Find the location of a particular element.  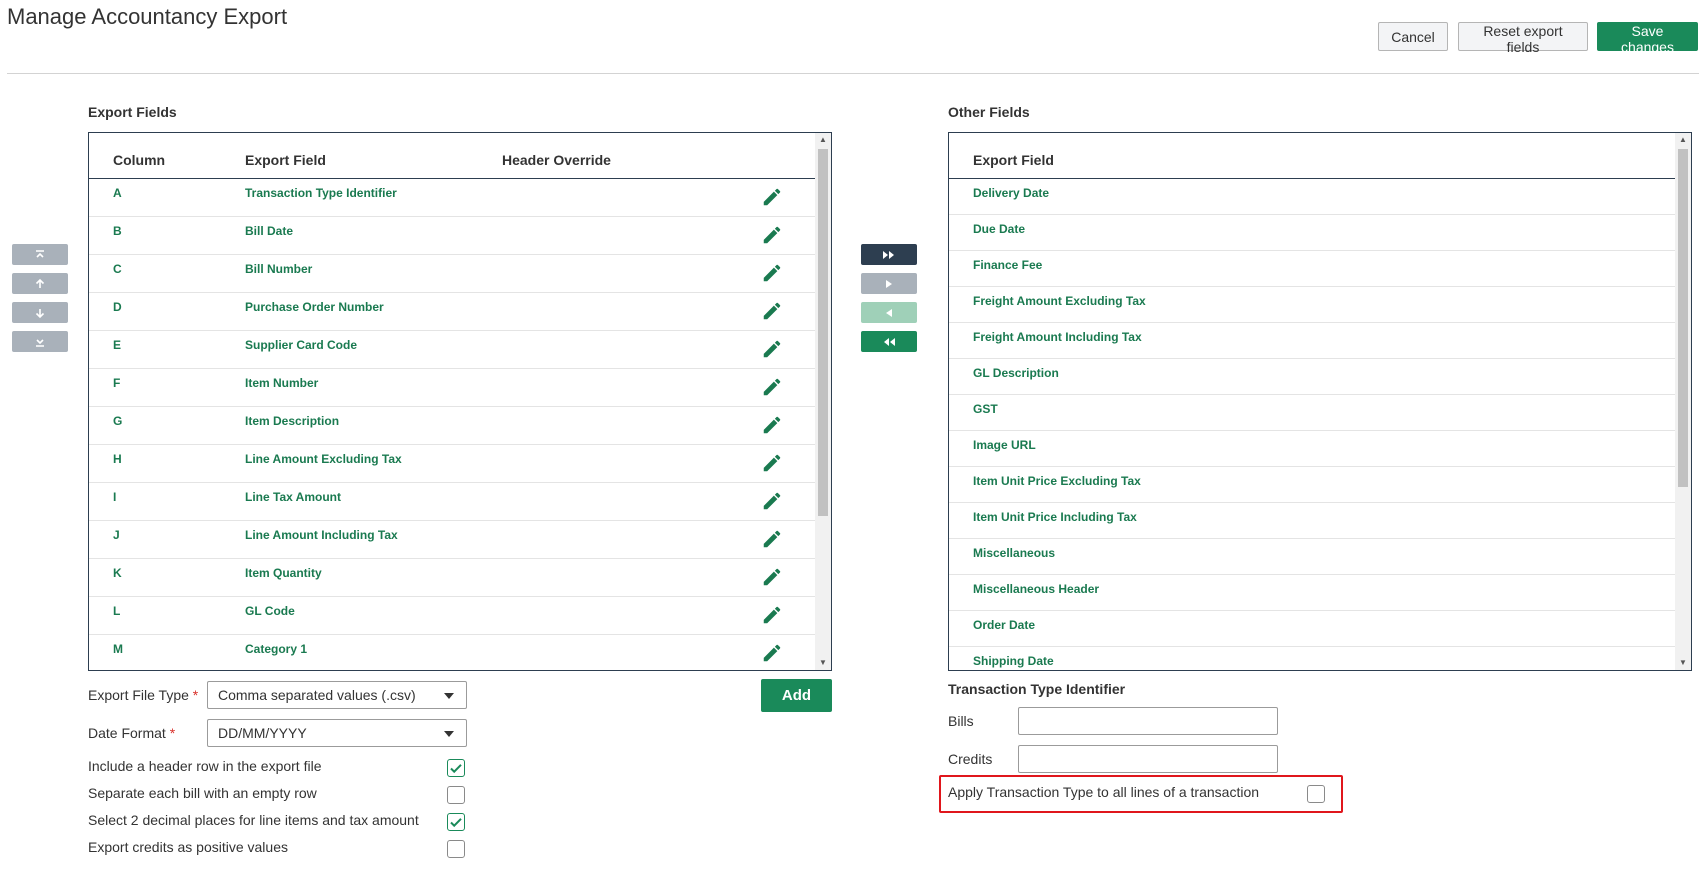

apply-transaction-type-checkbox is located at coordinates (1316, 794).